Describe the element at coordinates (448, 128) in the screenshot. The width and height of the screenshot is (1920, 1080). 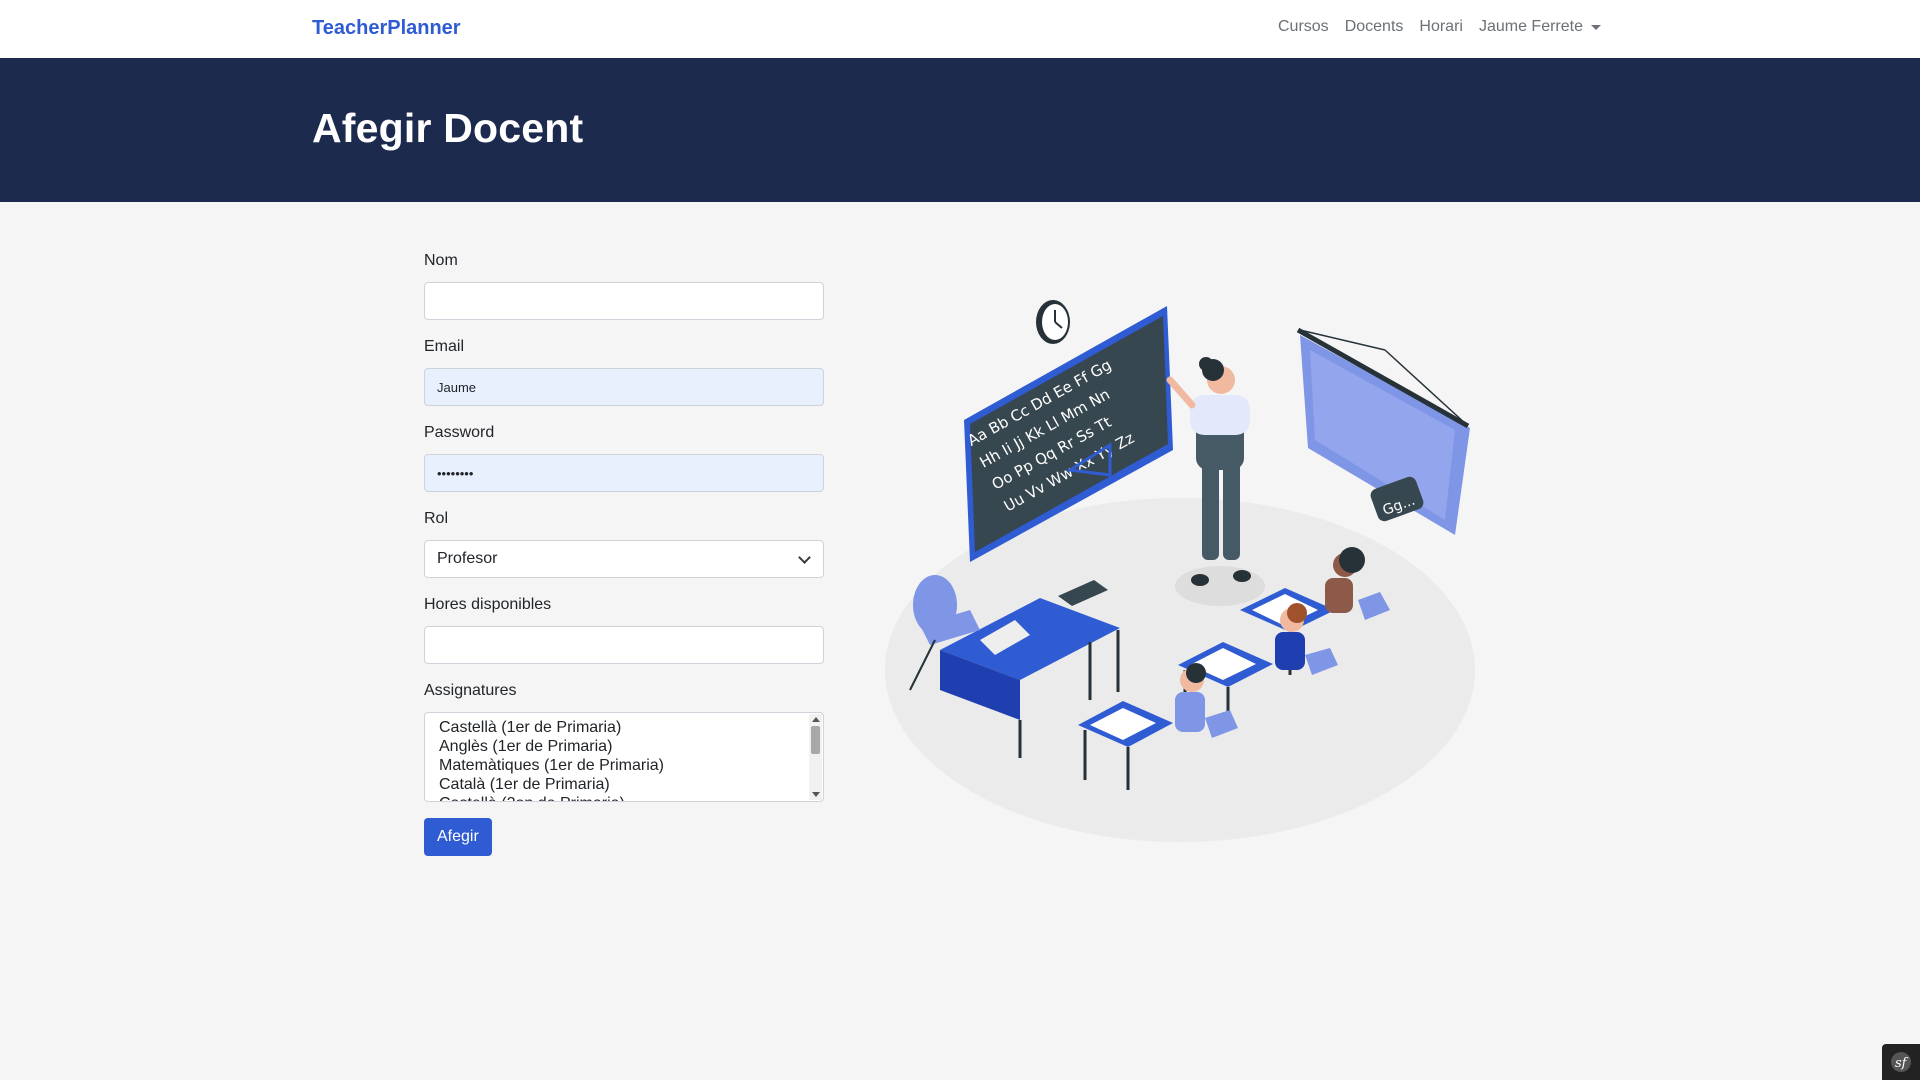
I see `page-title: Afegir Docent` at that location.